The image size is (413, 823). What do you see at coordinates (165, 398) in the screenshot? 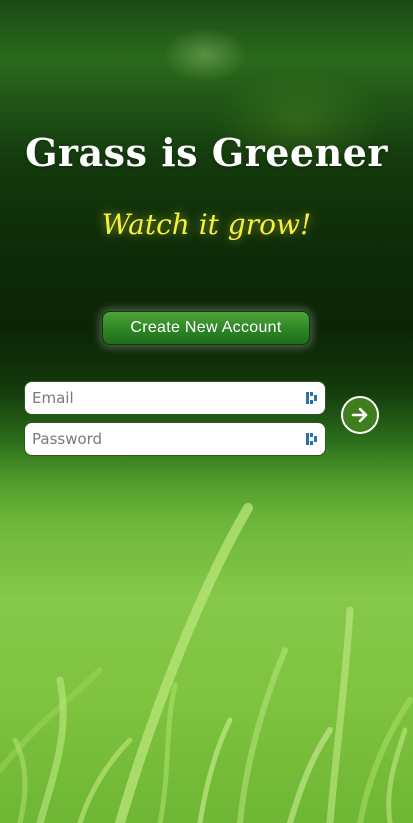
I see `email-input` at bounding box center [165, 398].